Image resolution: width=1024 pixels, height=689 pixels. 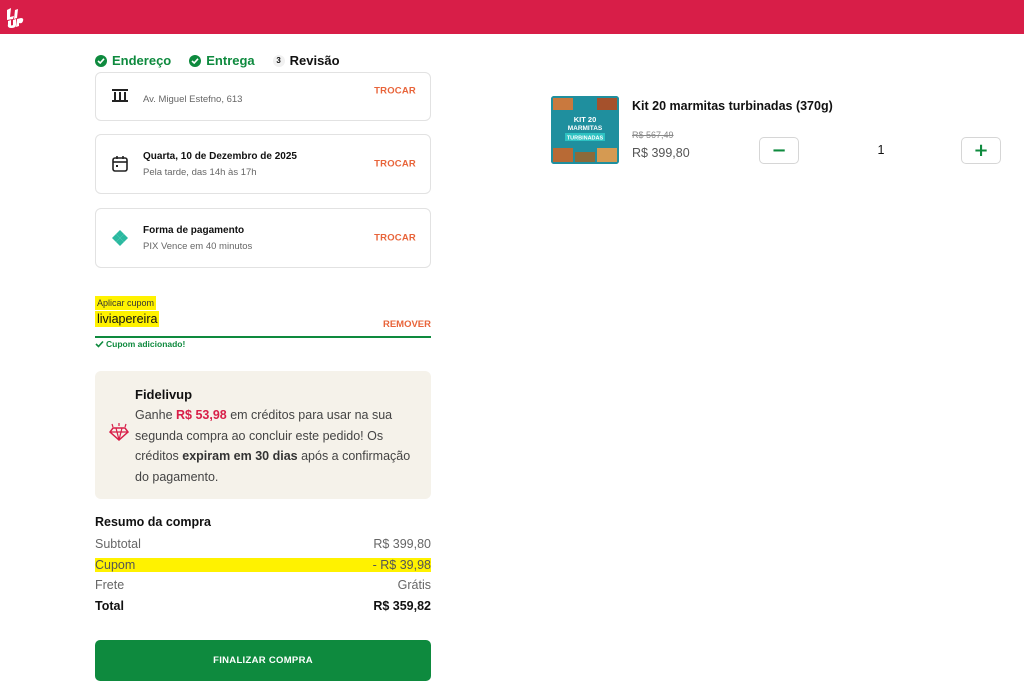 I want to click on delivery-period: Pela tarde, das 14h às 17h, so click(x=200, y=172).